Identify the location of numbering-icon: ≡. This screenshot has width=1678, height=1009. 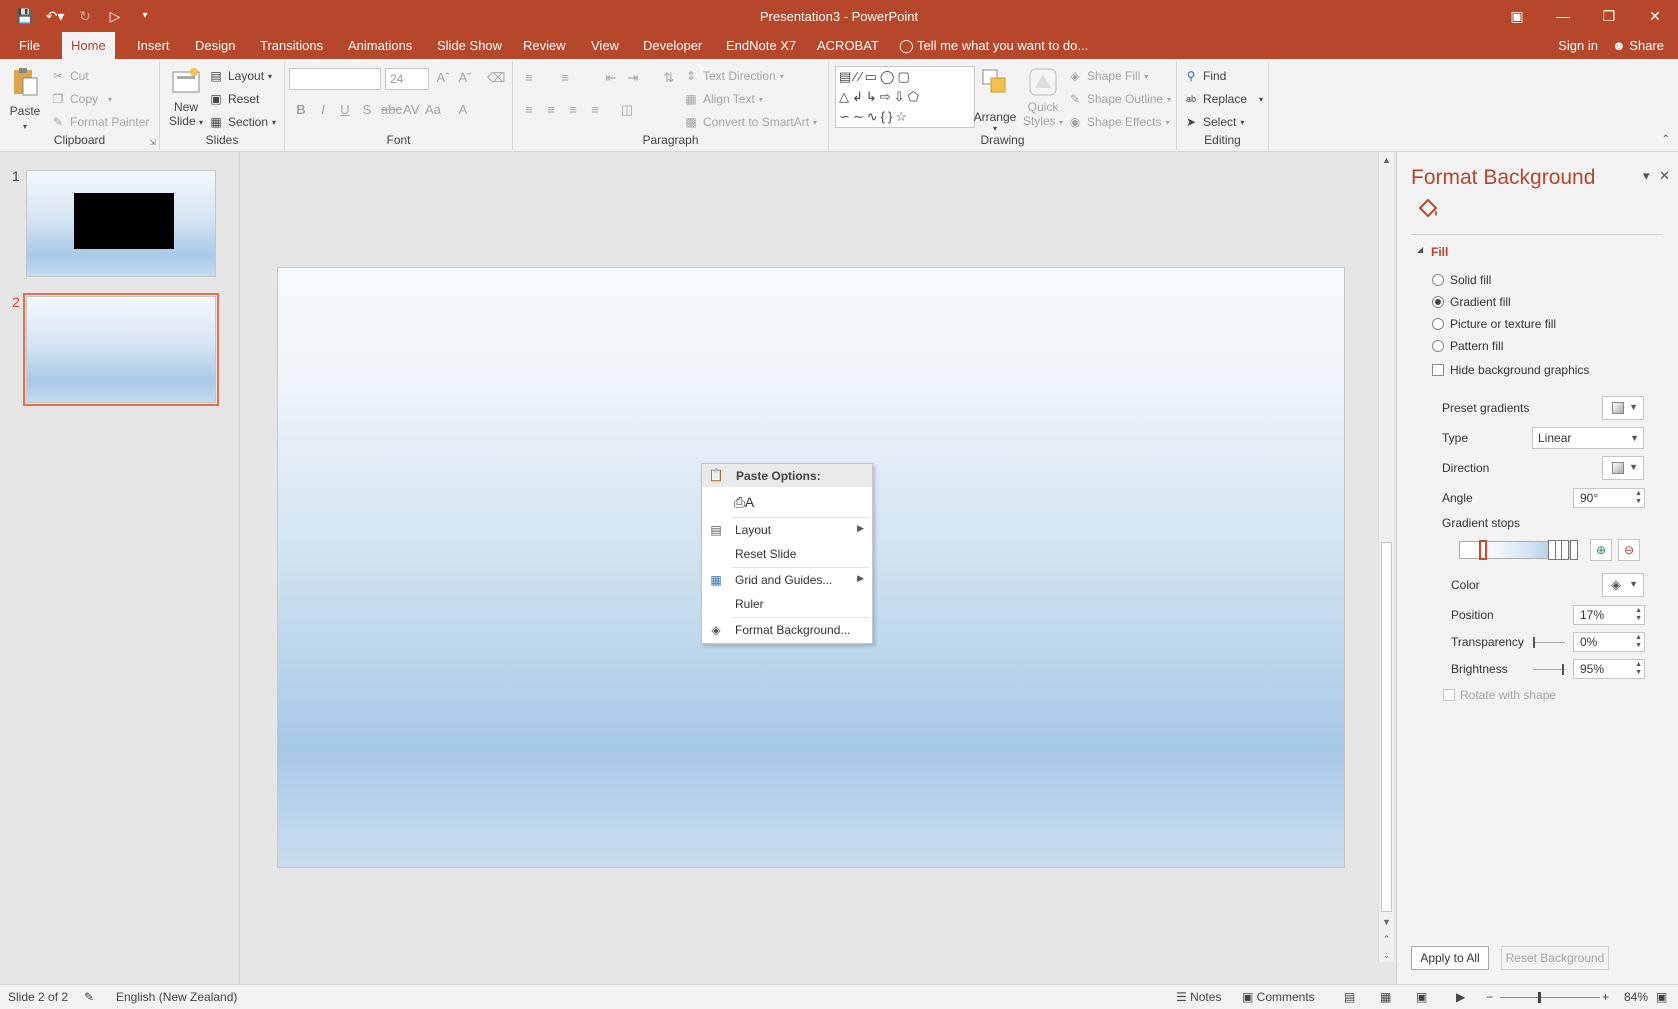
(565, 78).